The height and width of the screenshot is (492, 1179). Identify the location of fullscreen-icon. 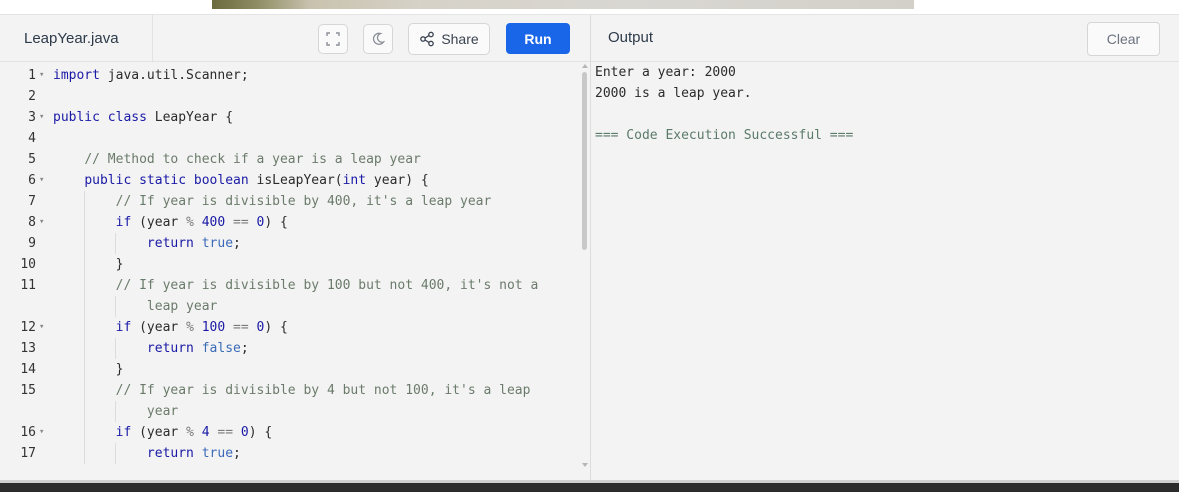
(333, 39).